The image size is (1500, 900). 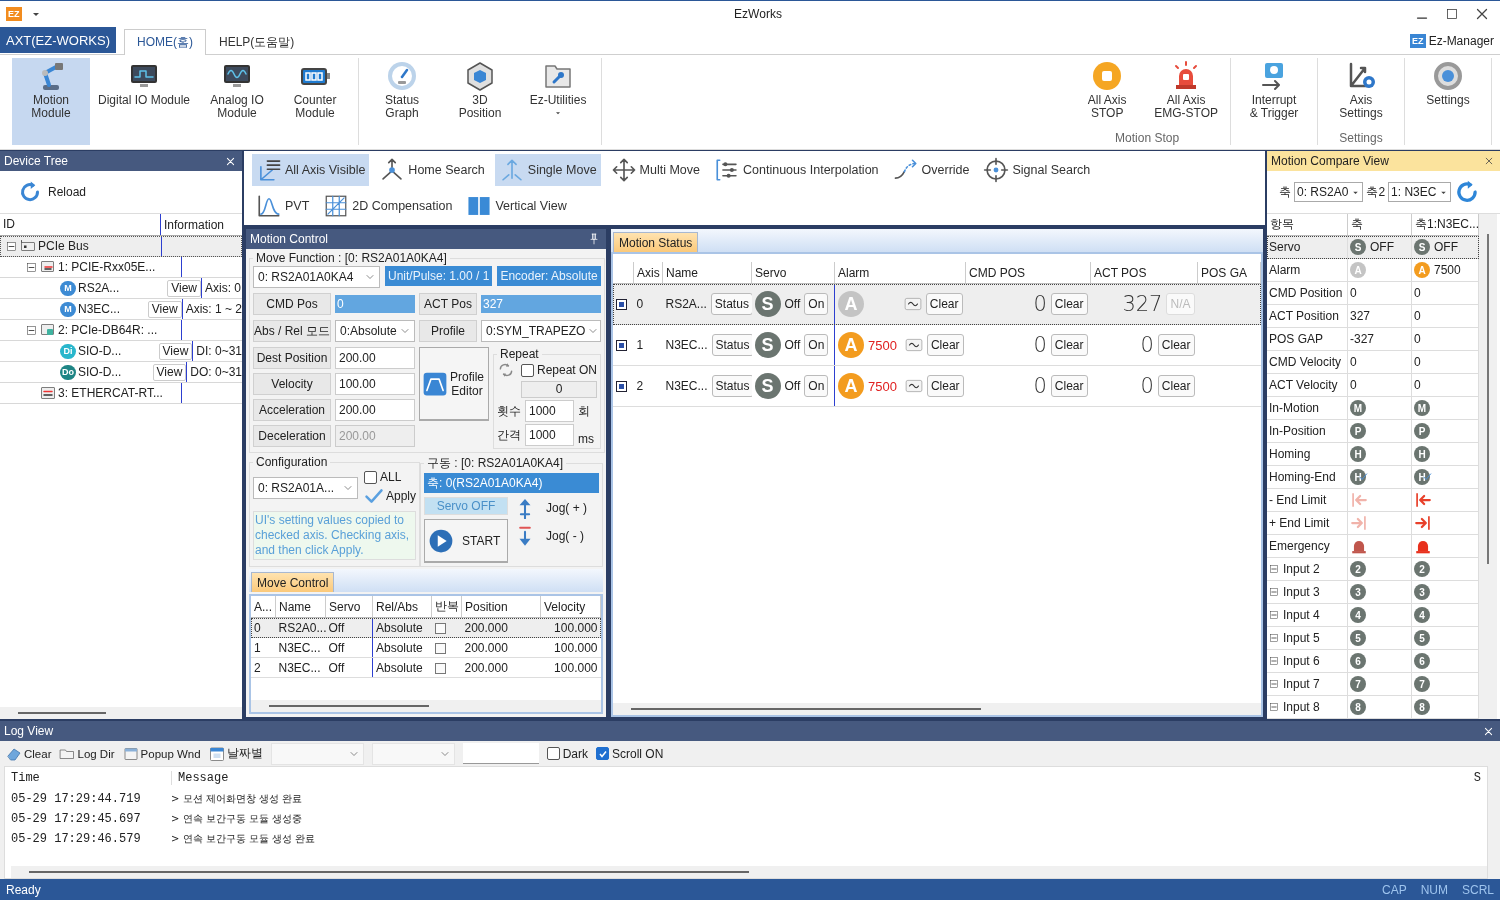 I want to click on table-row: 2 N3EC... Status S Off On A 7500 Clear 0 Clear 0 Clear, so click(x=937, y=386).